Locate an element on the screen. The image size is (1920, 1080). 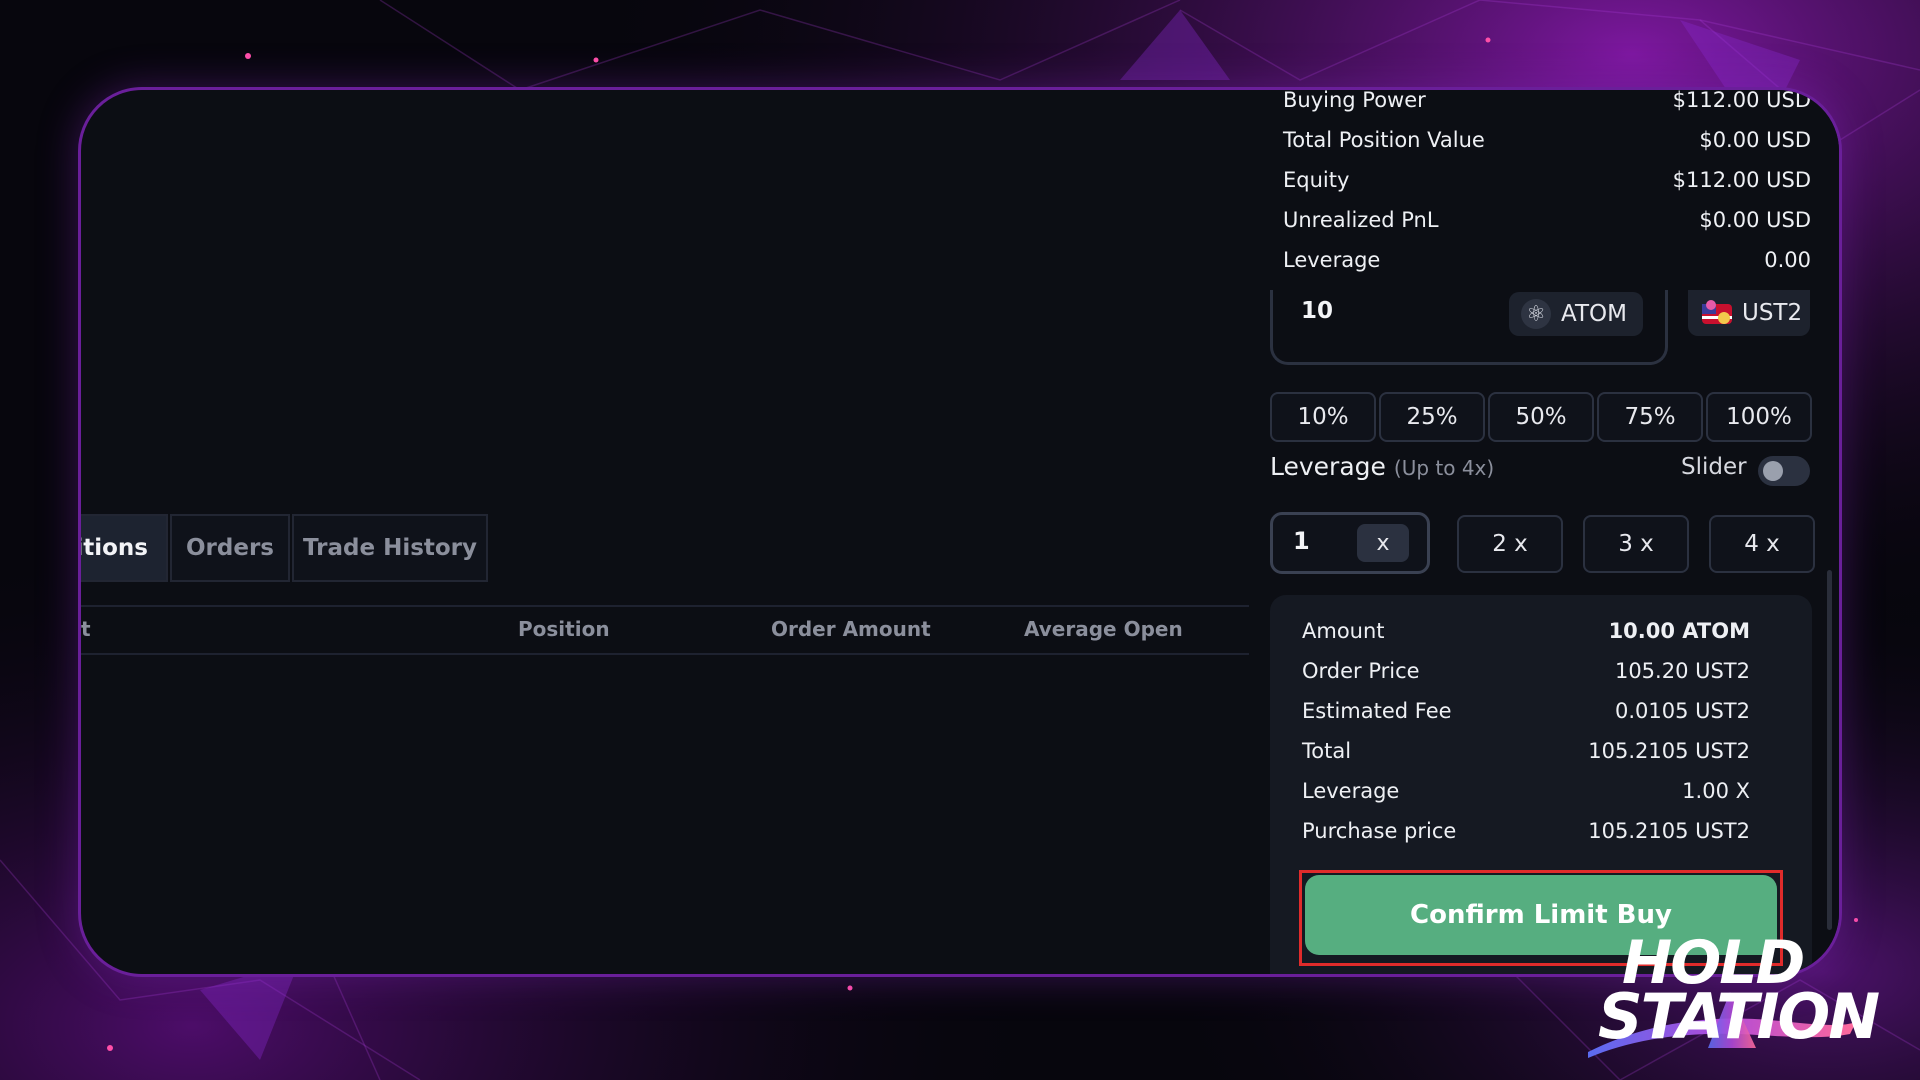
percent-button-10: 10% is located at coordinates (1323, 417).